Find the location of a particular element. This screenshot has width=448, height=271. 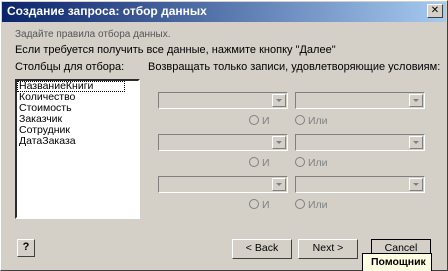

title-bar: Создание запроса: отбор данных ✕ is located at coordinates (224, 12).